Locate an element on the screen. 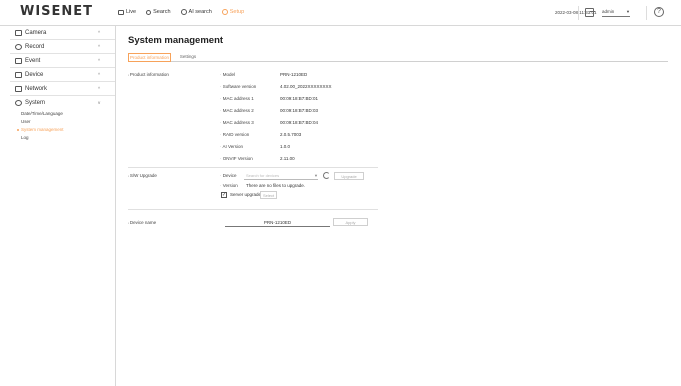 This screenshot has width=681, height=386. tab-settings: Settings is located at coordinates (188, 57).